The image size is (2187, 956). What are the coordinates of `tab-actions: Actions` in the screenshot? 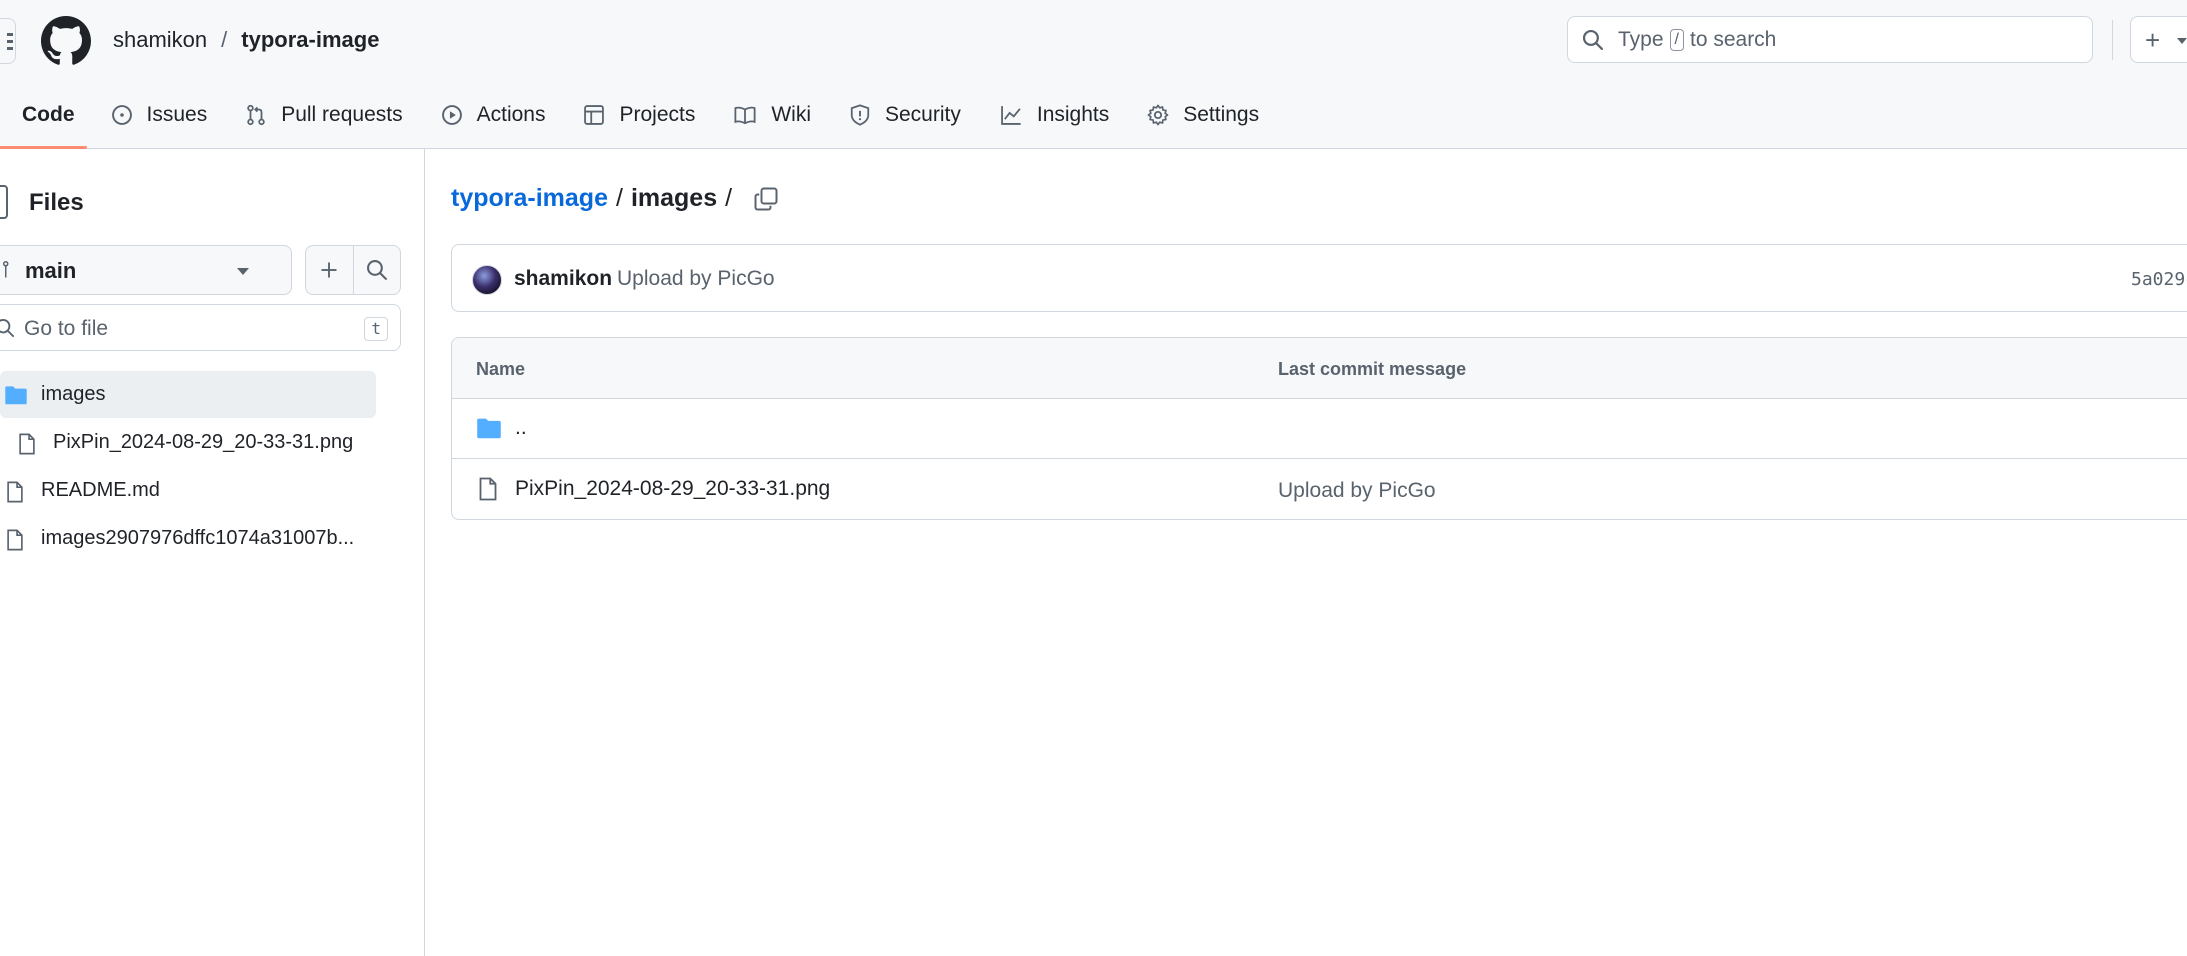 It's located at (493, 114).